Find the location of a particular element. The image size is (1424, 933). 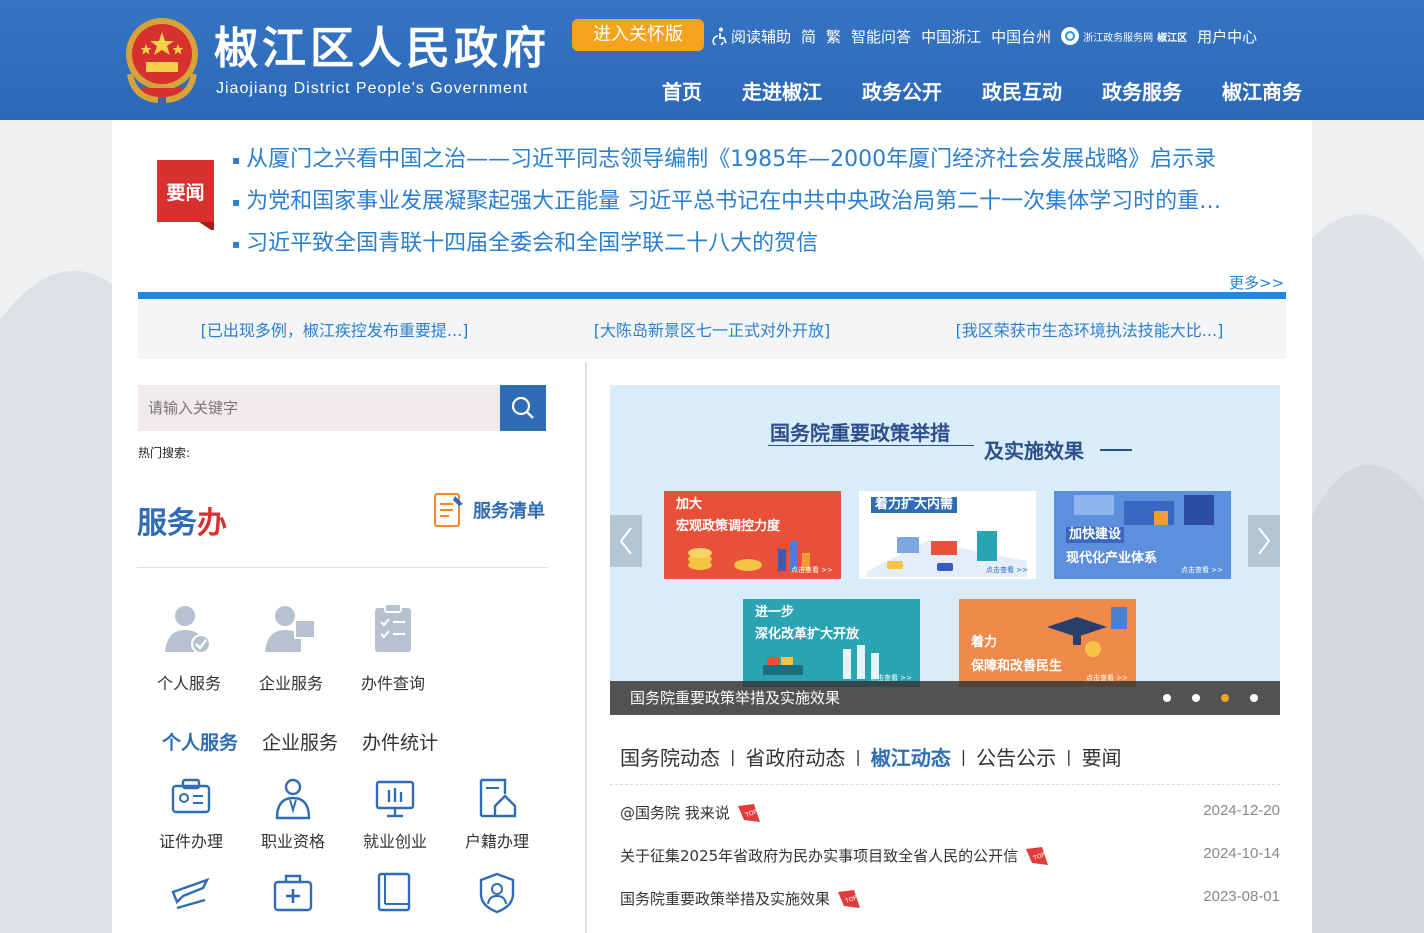

service-title-accent: 办 is located at coordinates (212, 523).